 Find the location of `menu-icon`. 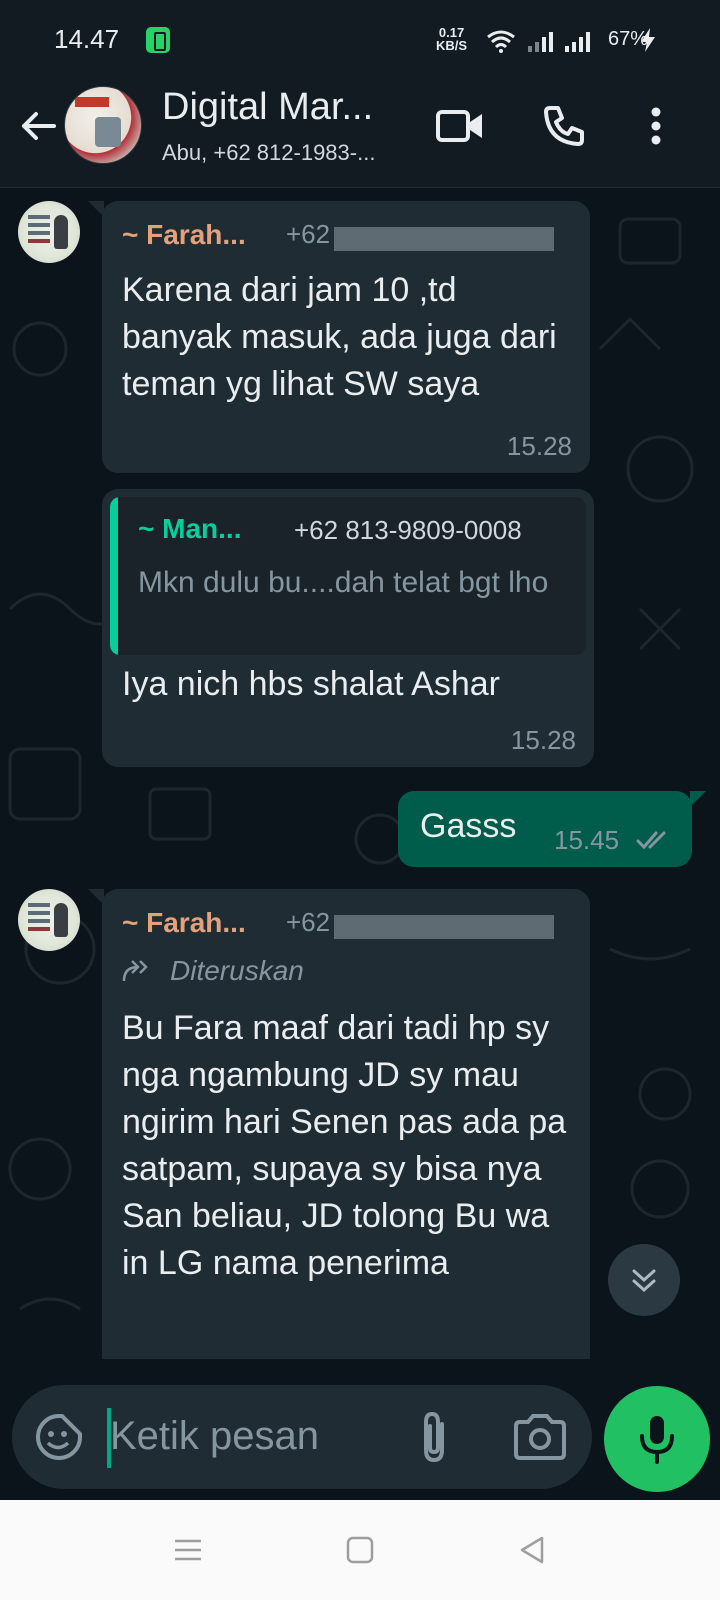

menu-icon is located at coordinates (188, 1550).